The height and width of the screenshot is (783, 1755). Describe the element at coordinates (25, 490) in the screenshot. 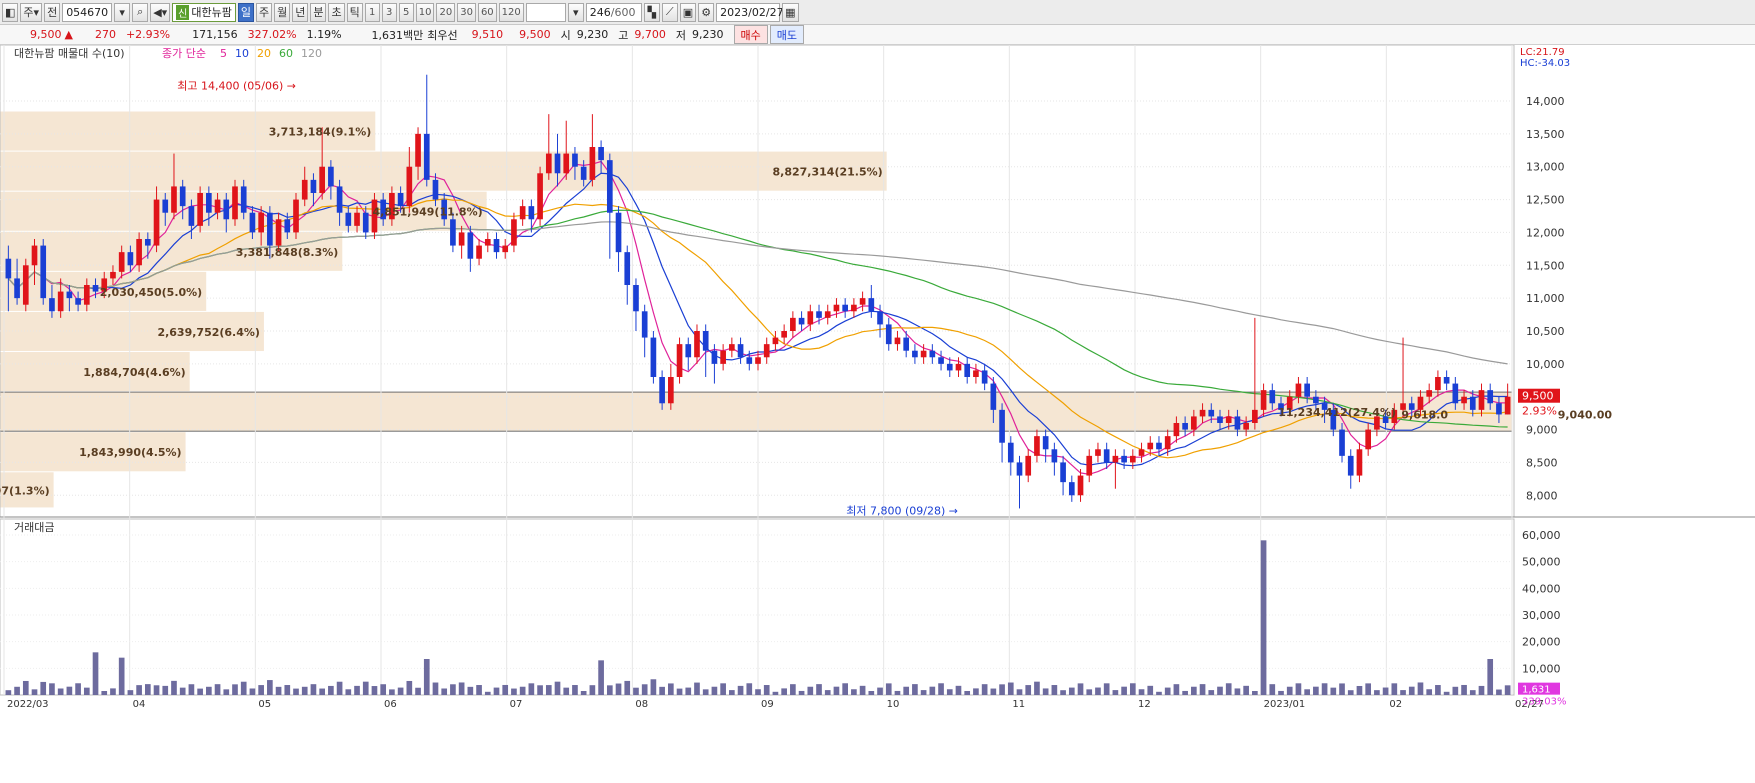

I see `profile-label-0: 547,497(1.3%)` at that location.